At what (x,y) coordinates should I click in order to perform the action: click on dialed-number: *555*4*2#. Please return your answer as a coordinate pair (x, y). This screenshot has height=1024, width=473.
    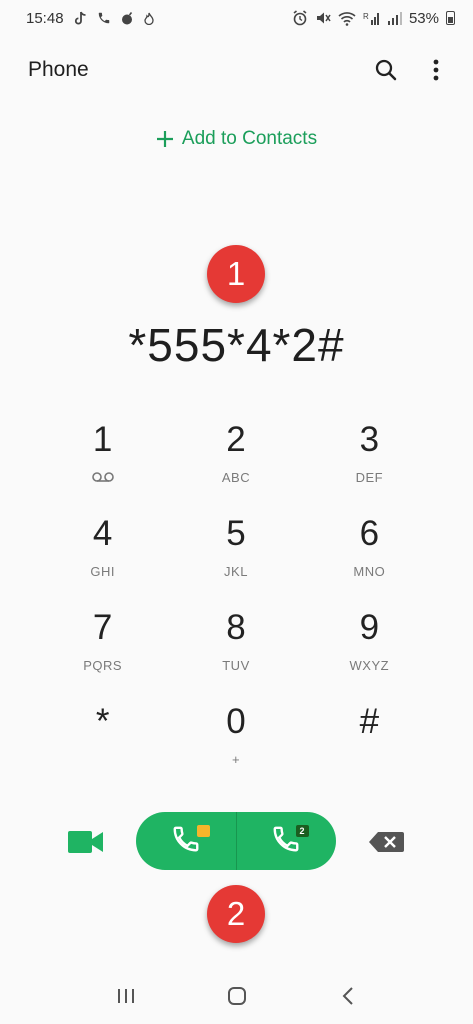
    Looking at the image, I should click on (236, 345).